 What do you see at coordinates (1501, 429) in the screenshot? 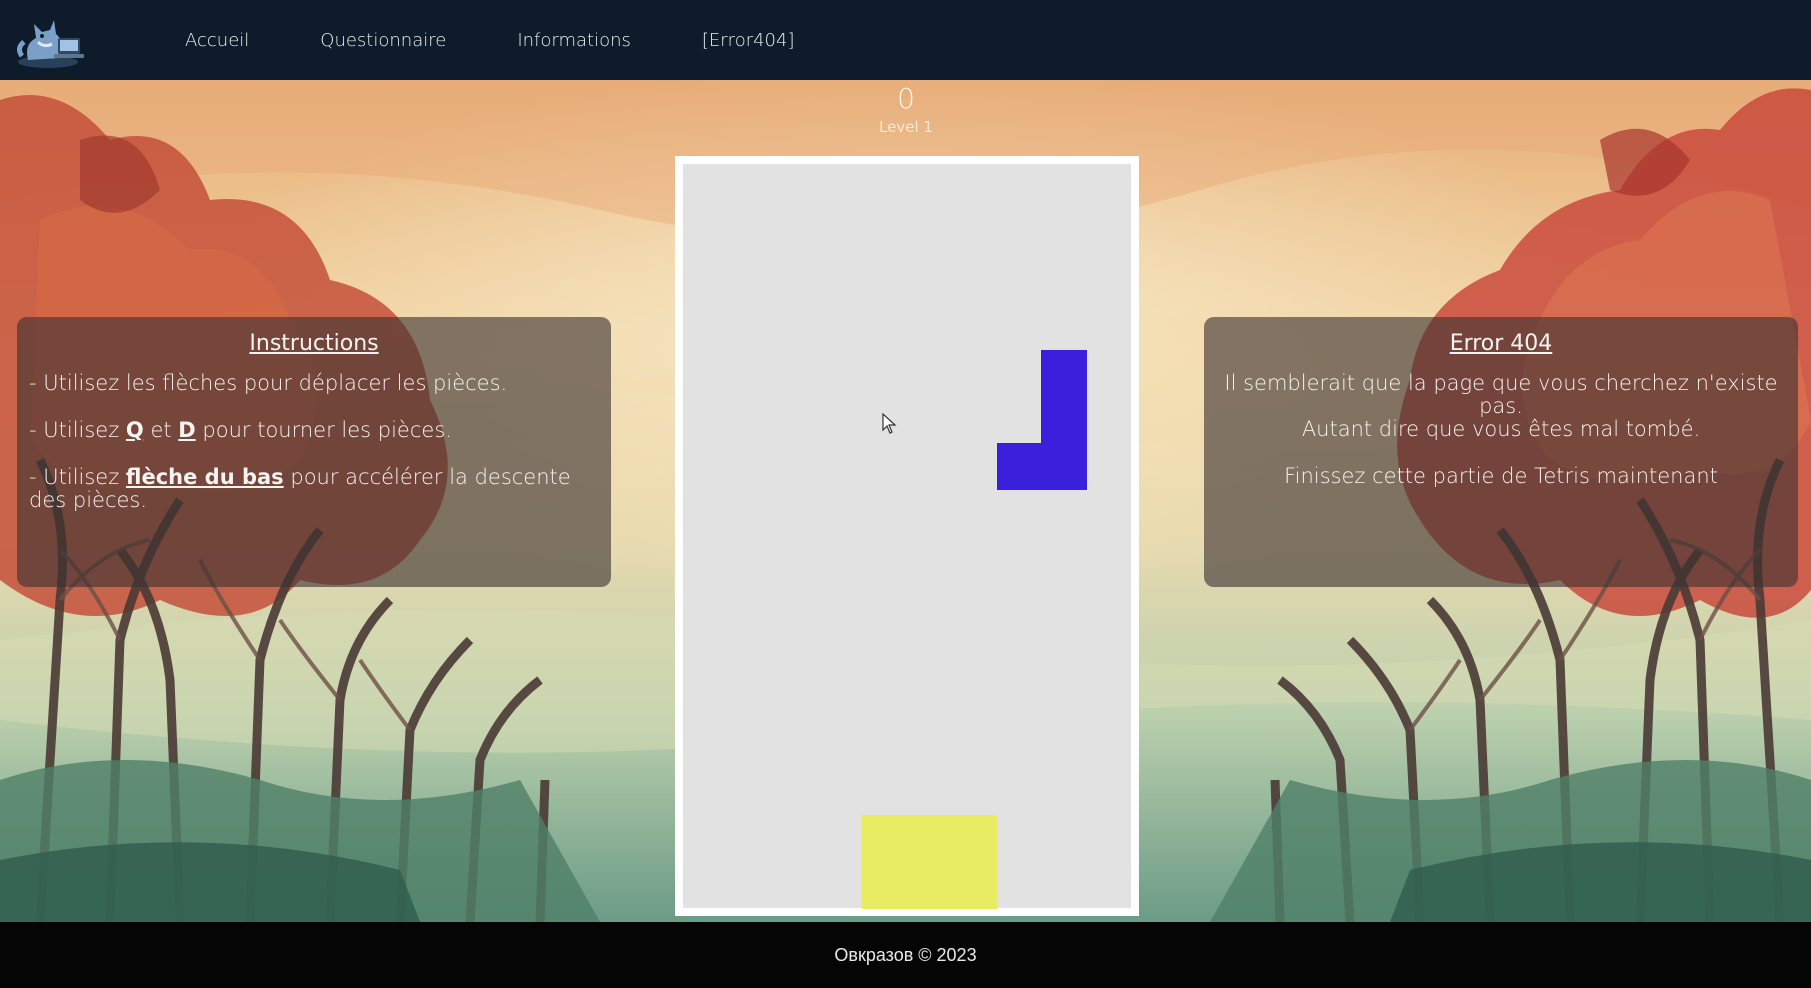
I see `error-message-2: Autant dire que vous êtes mal tombé.` at bounding box center [1501, 429].